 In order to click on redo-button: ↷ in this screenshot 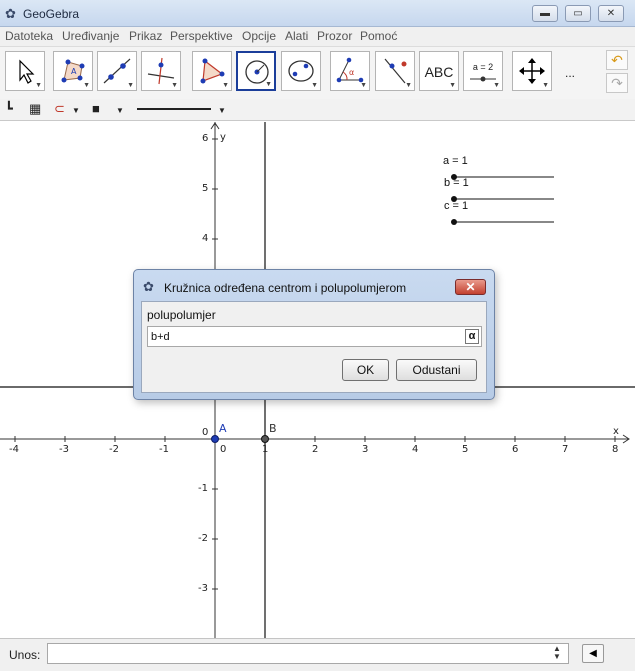, I will do `click(617, 83)`.